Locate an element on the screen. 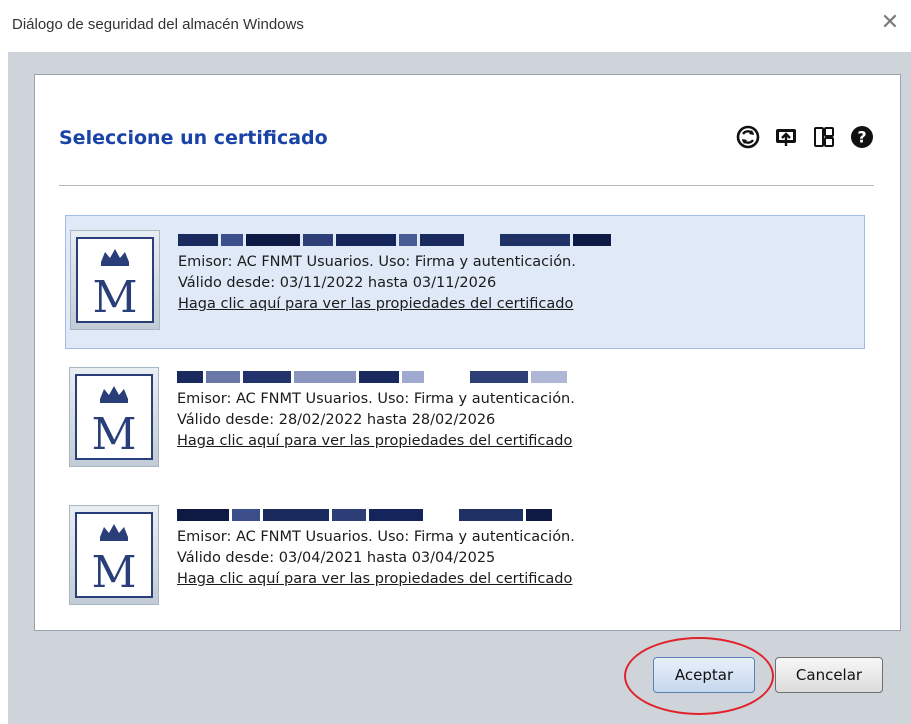 This screenshot has height=724, width=911. panel-title: Seleccione un certificado is located at coordinates (193, 138).